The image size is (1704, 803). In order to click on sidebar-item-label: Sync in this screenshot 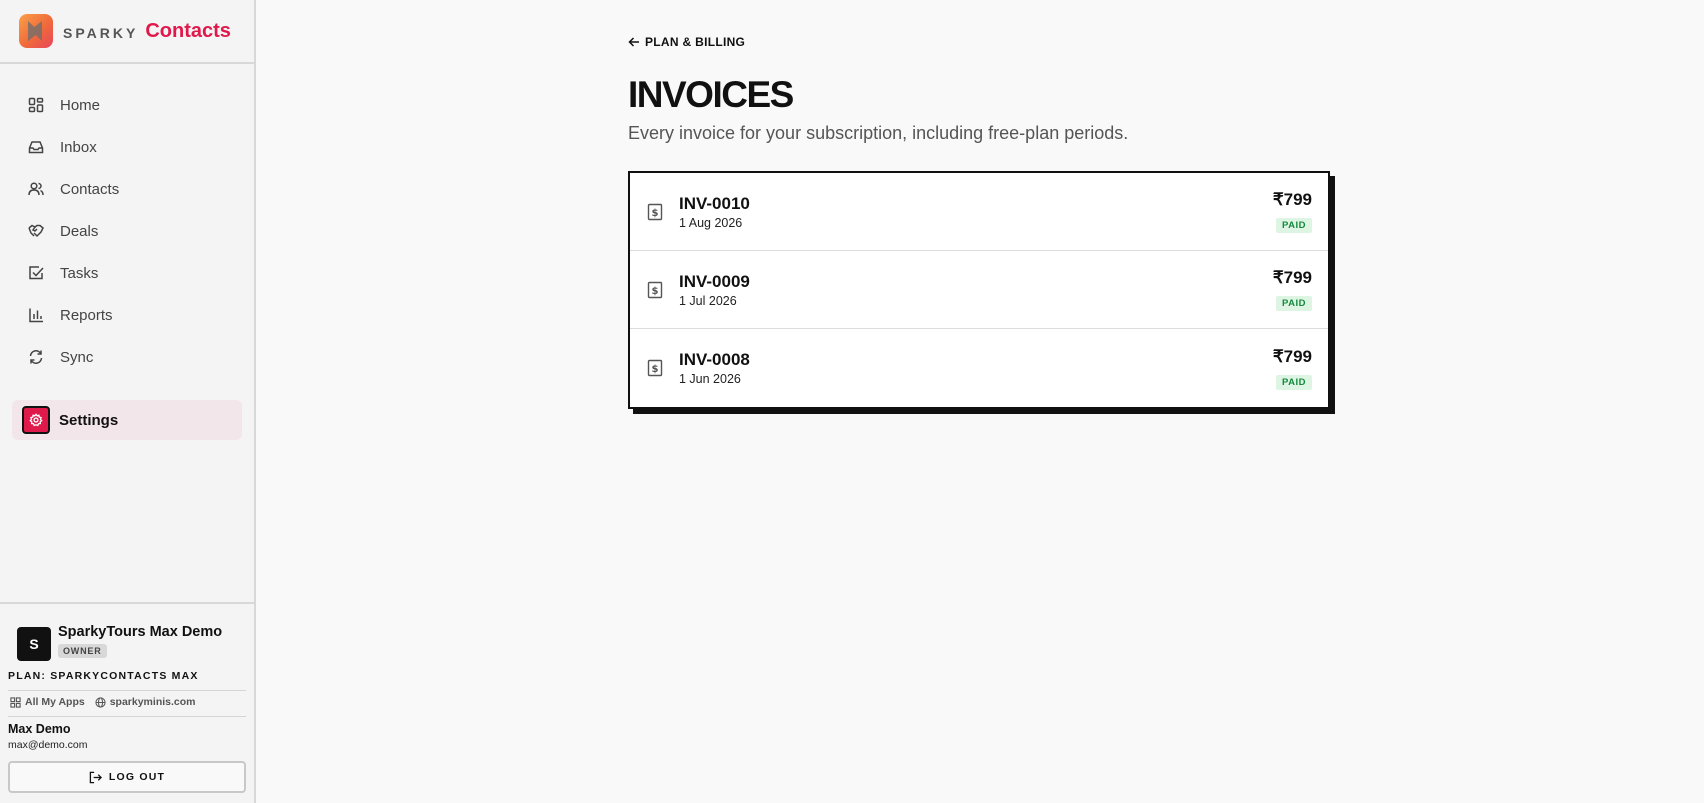, I will do `click(77, 357)`.